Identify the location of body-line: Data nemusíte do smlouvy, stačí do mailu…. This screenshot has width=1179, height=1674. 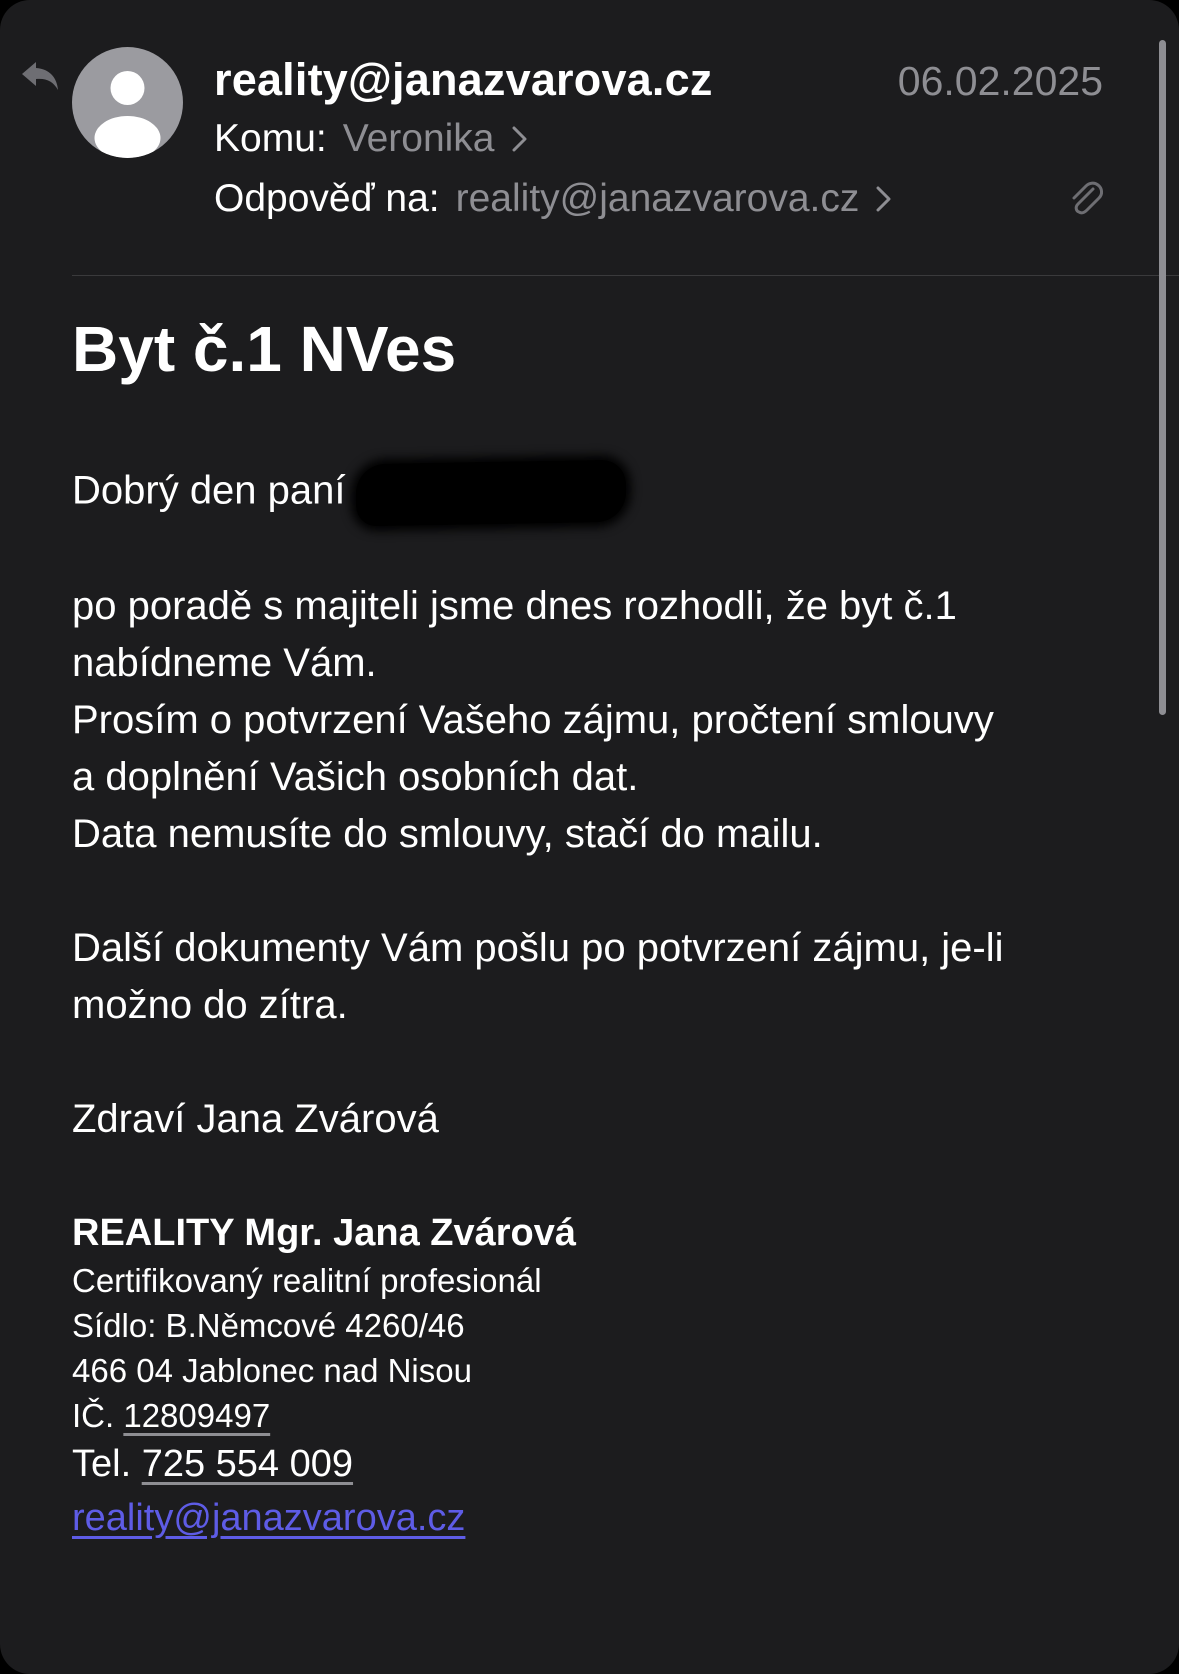
(447, 834).